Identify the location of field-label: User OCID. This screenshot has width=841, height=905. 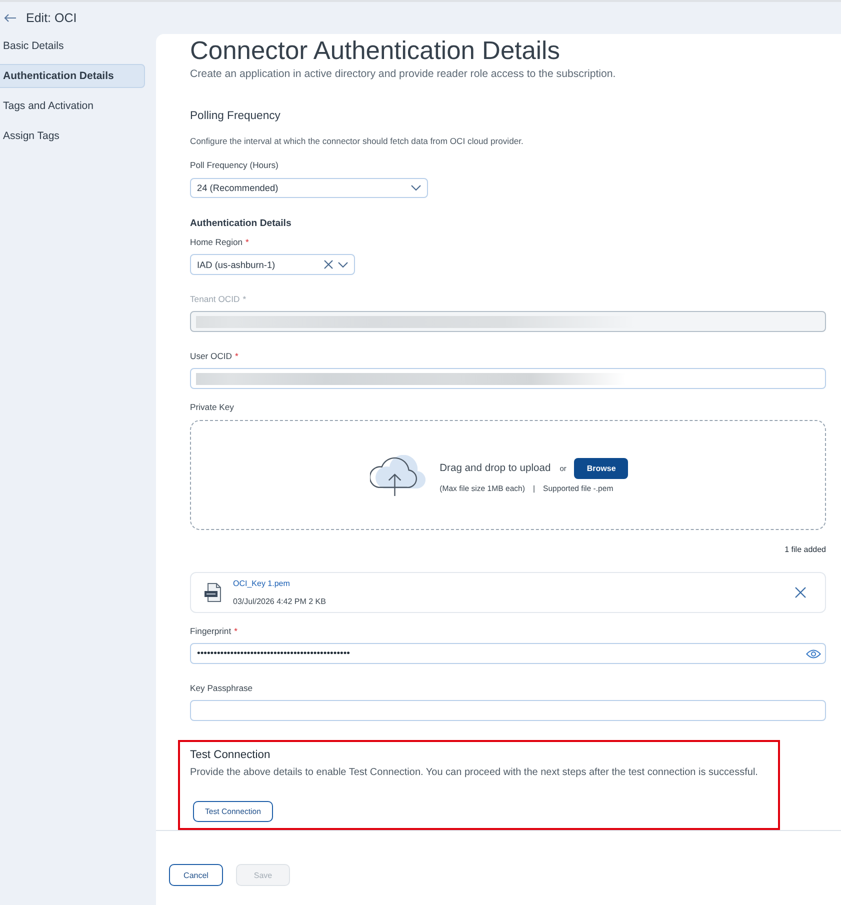
(211, 356).